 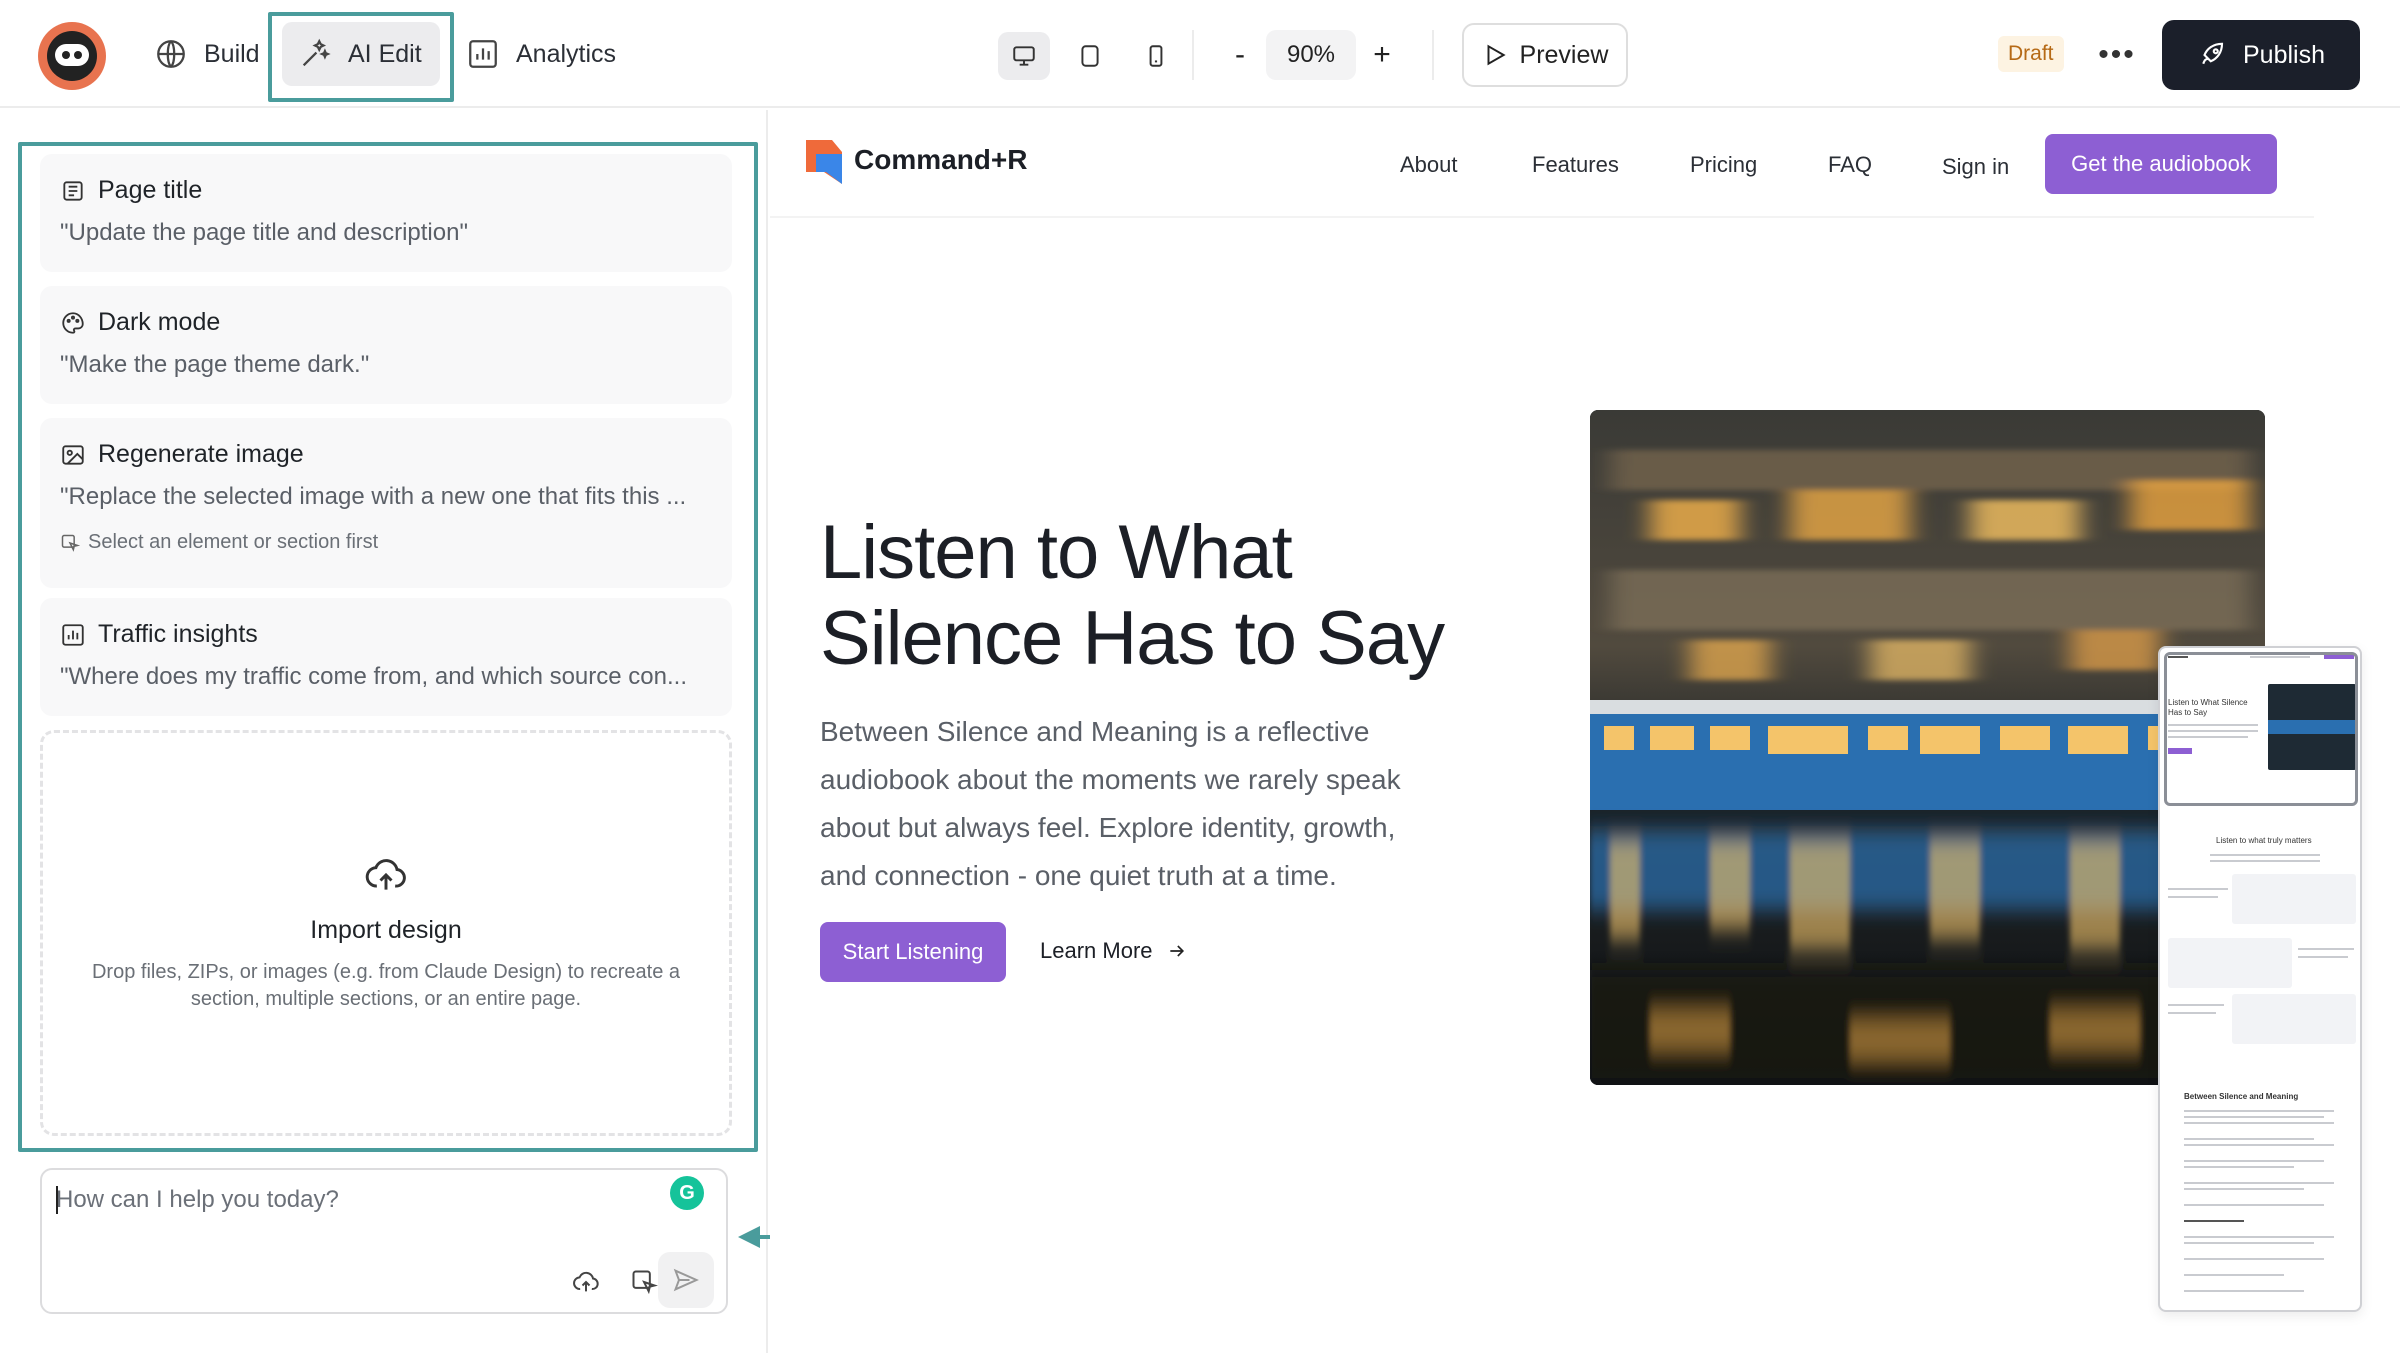 I want to click on upload-button, so click(x=586, y=1282).